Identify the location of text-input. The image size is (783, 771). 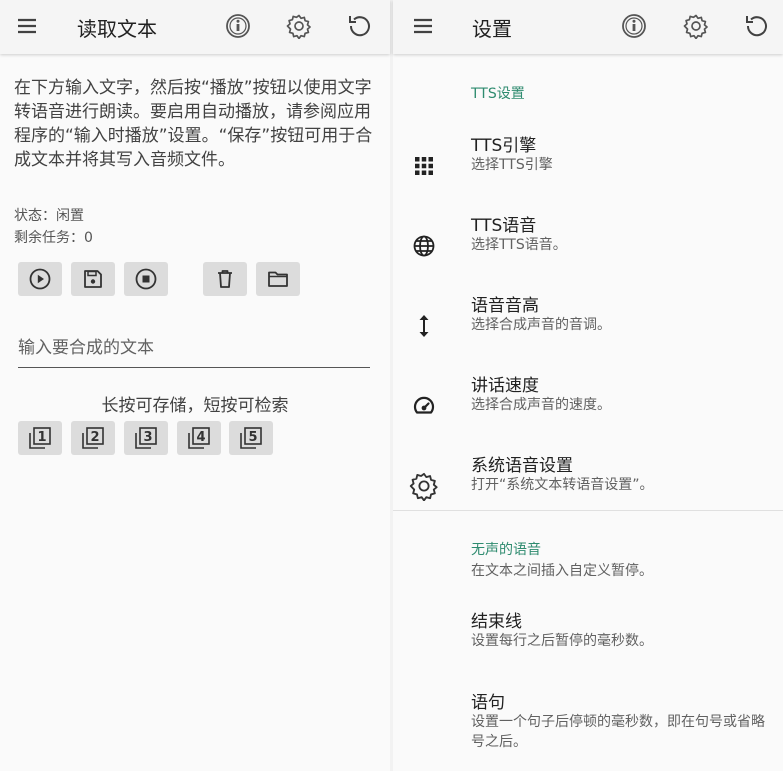
(188, 348).